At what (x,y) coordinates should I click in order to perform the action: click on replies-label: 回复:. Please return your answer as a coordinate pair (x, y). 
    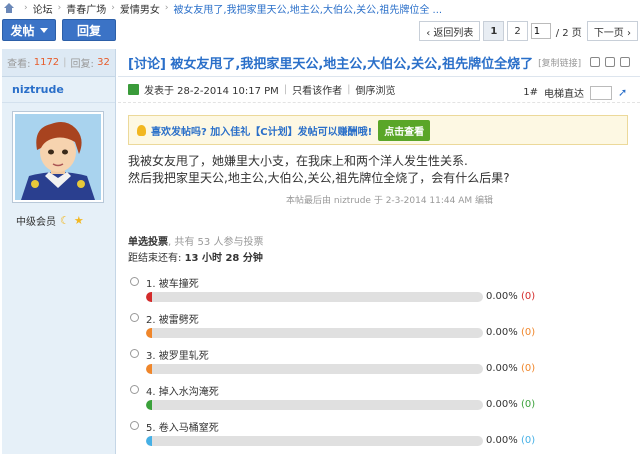
    Looking at the image, I should click on (82, 64).